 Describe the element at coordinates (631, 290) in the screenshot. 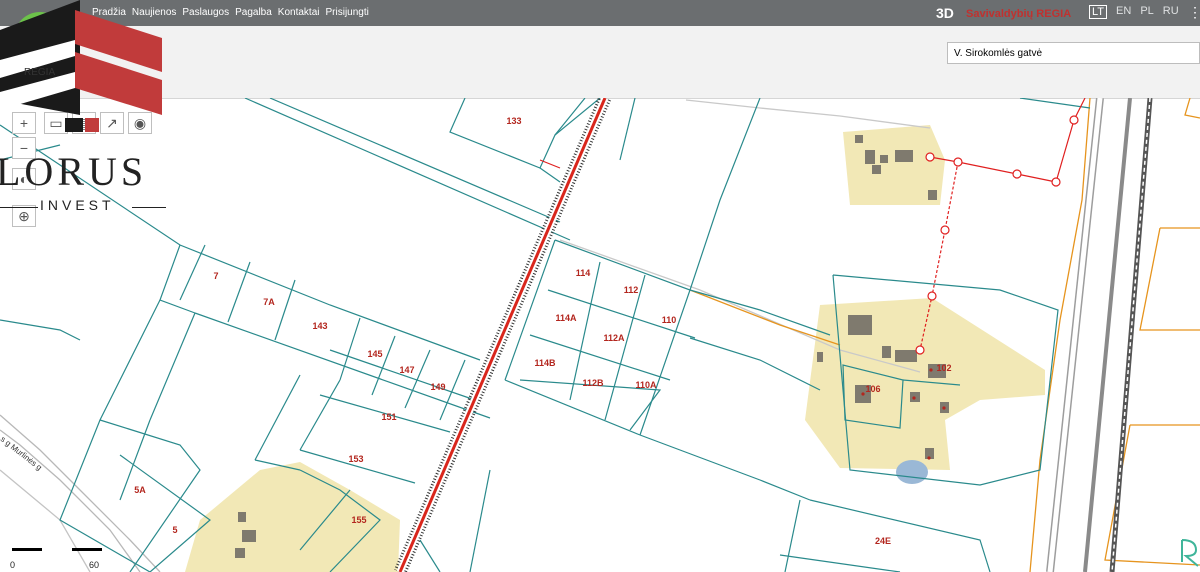

I see `plot-label: 112` at that location.